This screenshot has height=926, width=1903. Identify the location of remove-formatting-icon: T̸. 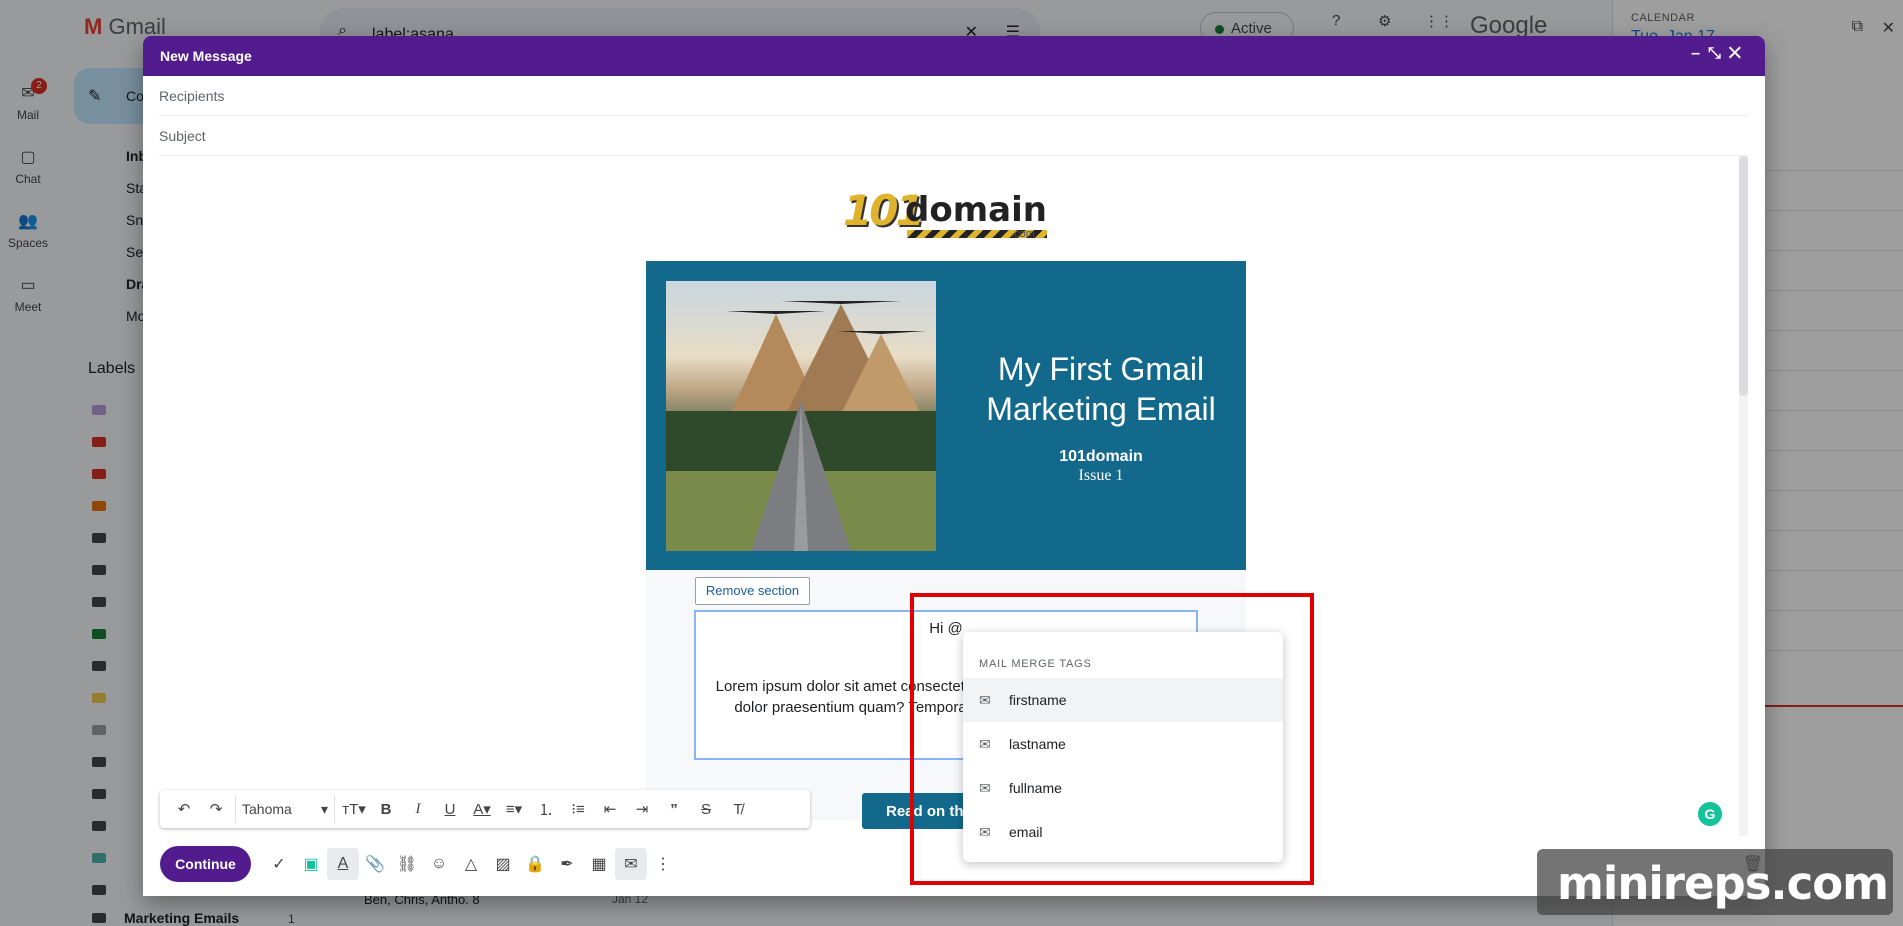
(738, 809).